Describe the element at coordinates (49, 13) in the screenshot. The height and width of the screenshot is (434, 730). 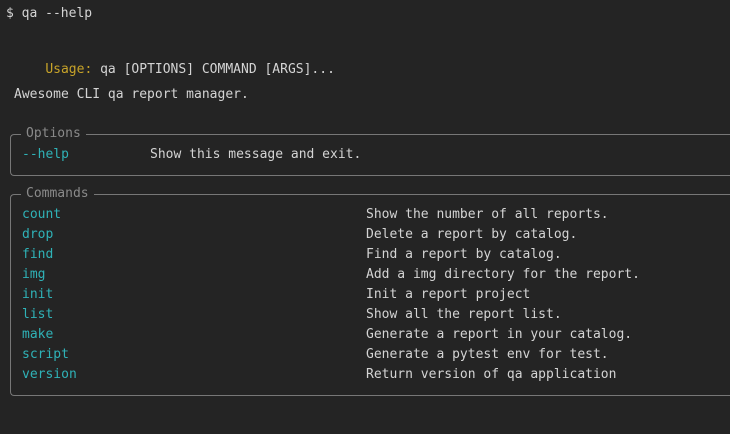
I see `prompt-line: $ qa --help` at that location.